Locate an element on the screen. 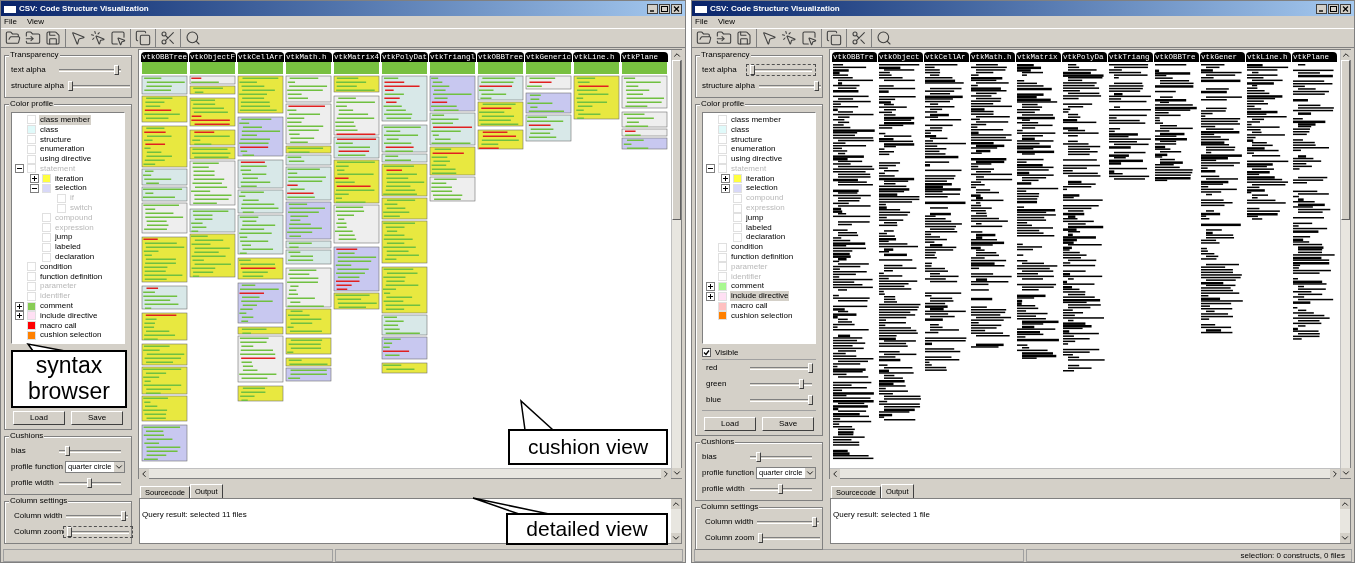 The width and height of the screenshot is (1356, 565). output-text: Query result: selected 11 files is located at coordinates (194, 514).